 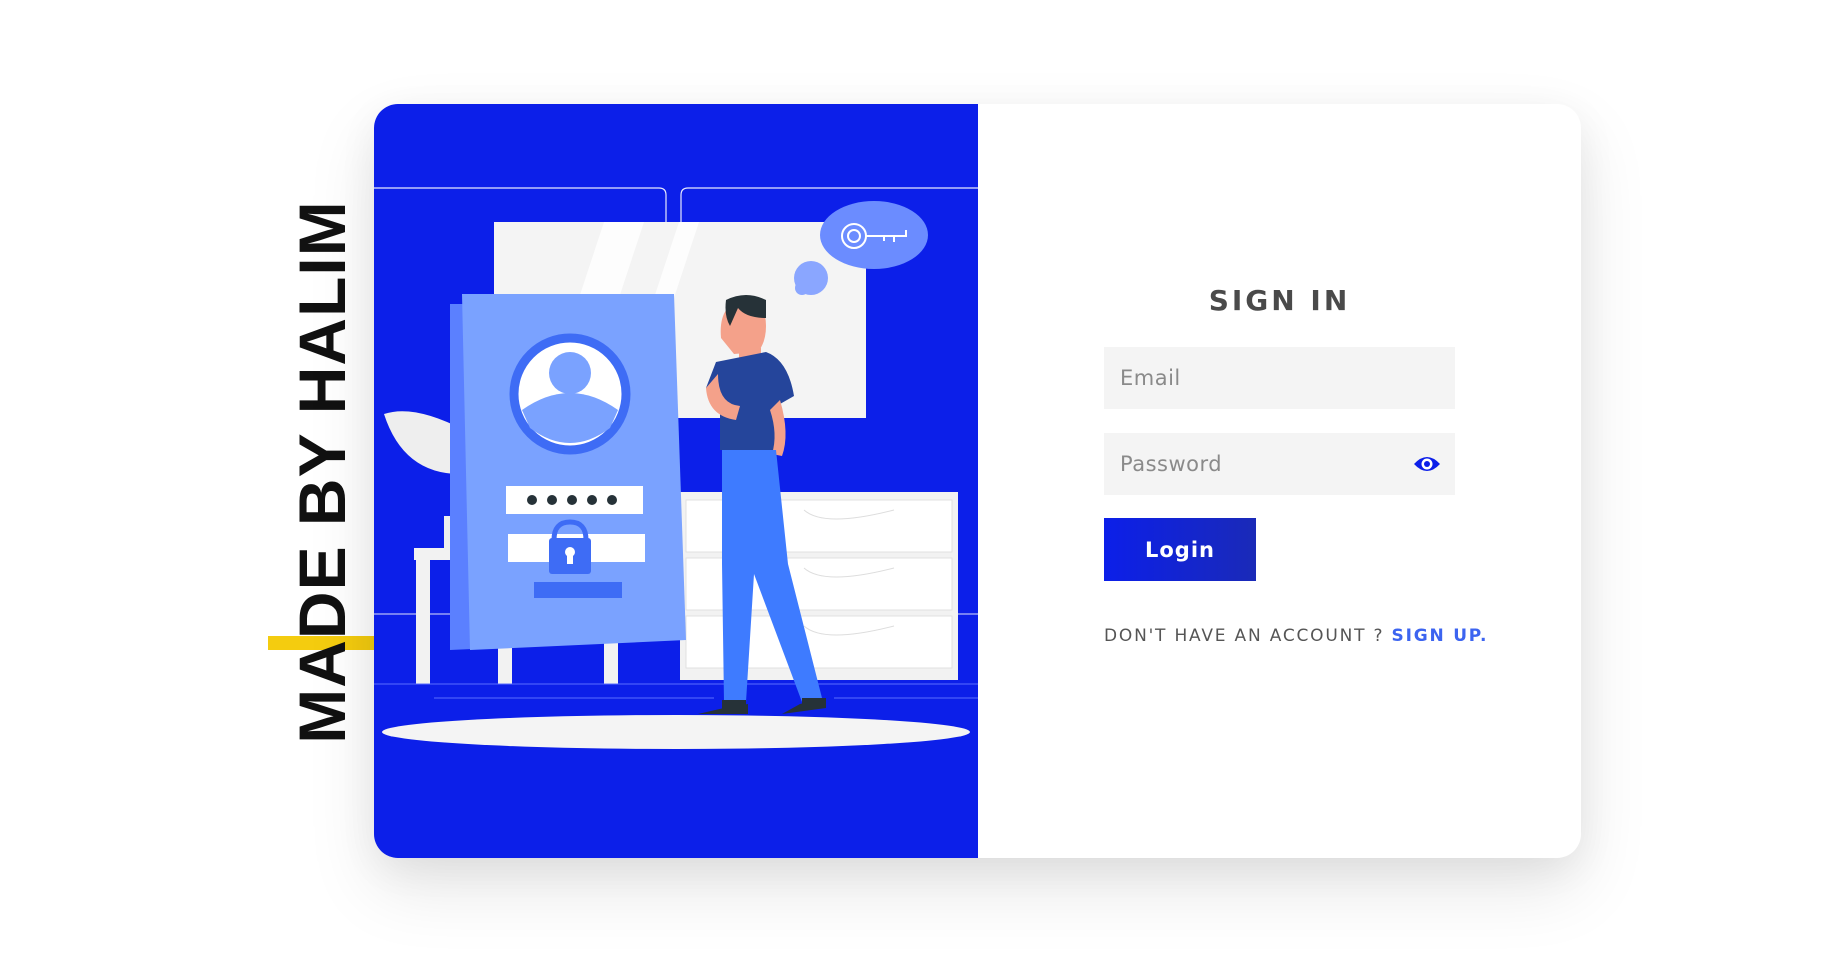 I want to click on signup-prompt: DON'T HAVE AN ACCOUNT ?, so click(x=1248, y=636).